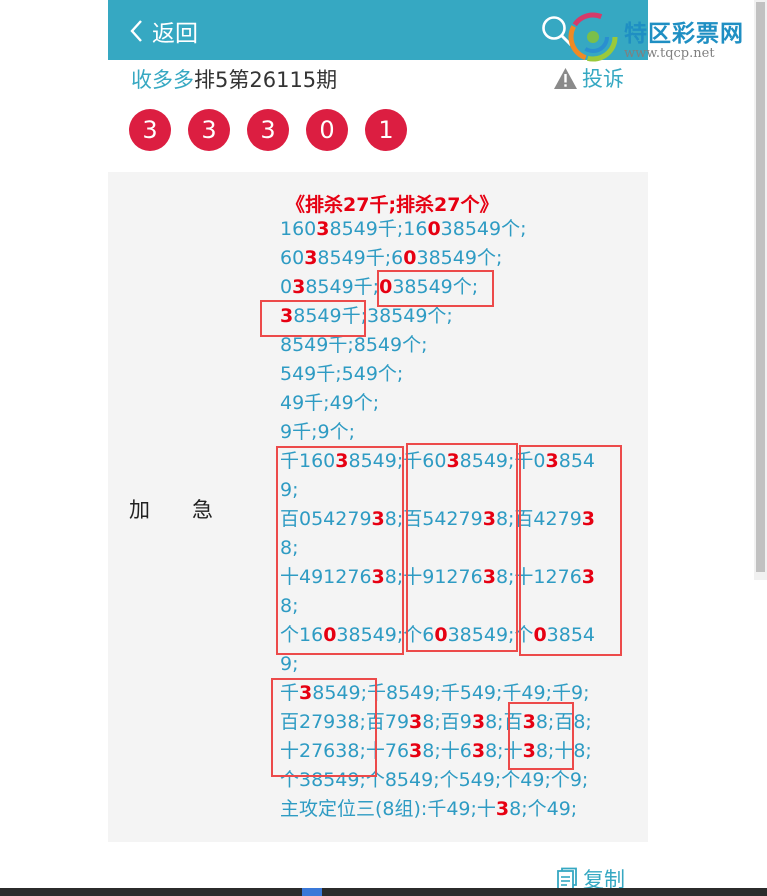 The height and width of the screenshot is (896, 767). Describe the element at coordinates (565, 78) in the screenshot. I see `warning-icon` at that location.